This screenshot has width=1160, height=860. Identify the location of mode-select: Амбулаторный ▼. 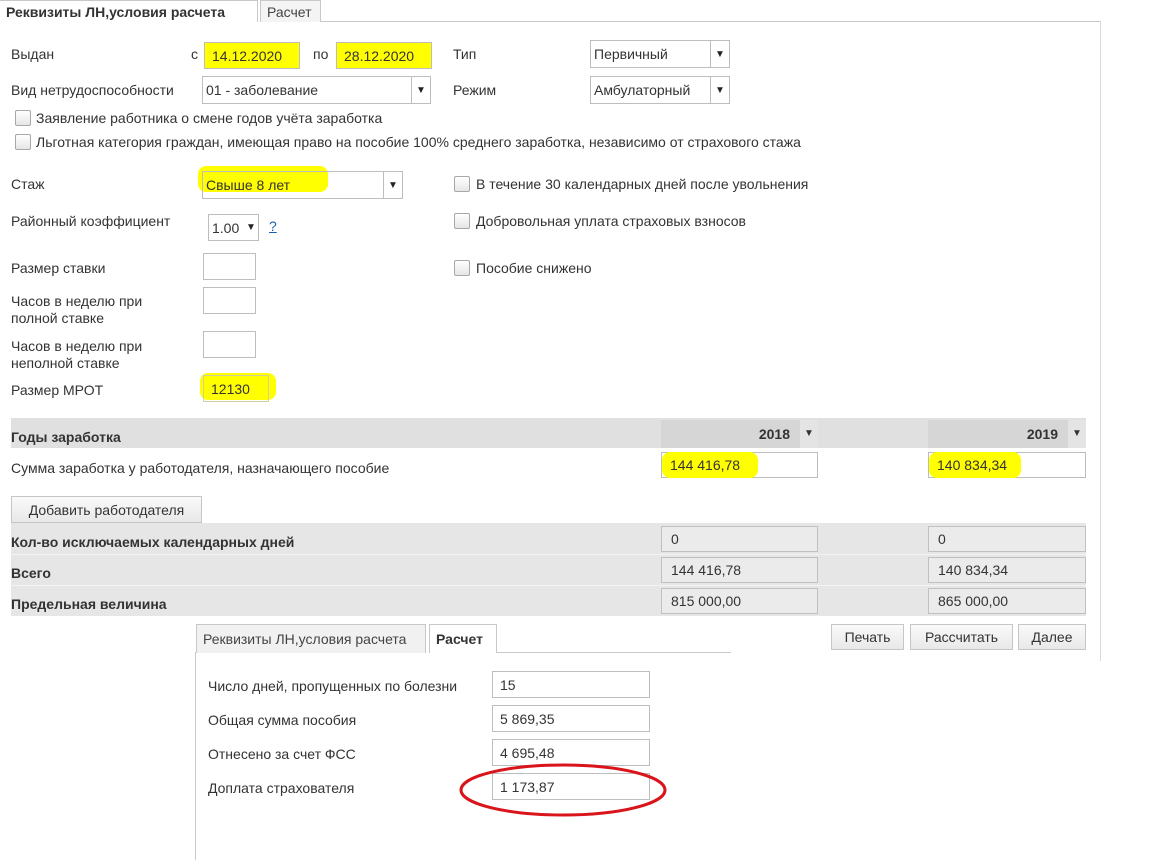
(660, 90).